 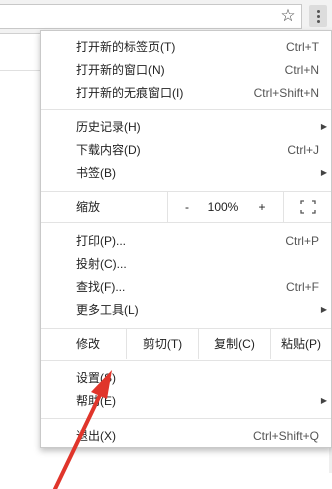 What do you see at coordinates (303, 150) in the screenshot?
I see `menu-item-shortcut: Ctrl+J` at bounding box center [303, 150].